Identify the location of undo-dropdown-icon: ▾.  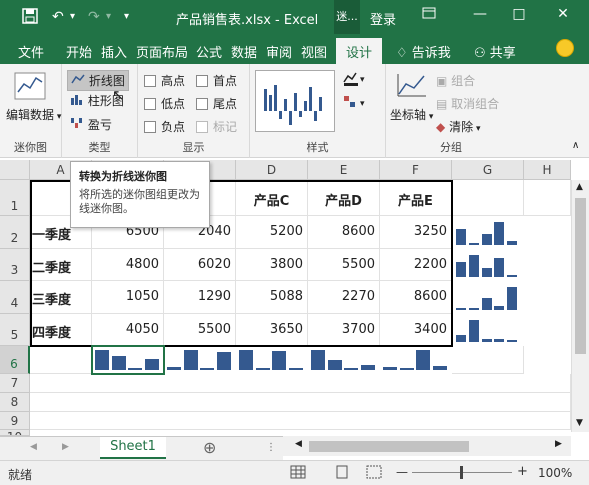
(72, 17).